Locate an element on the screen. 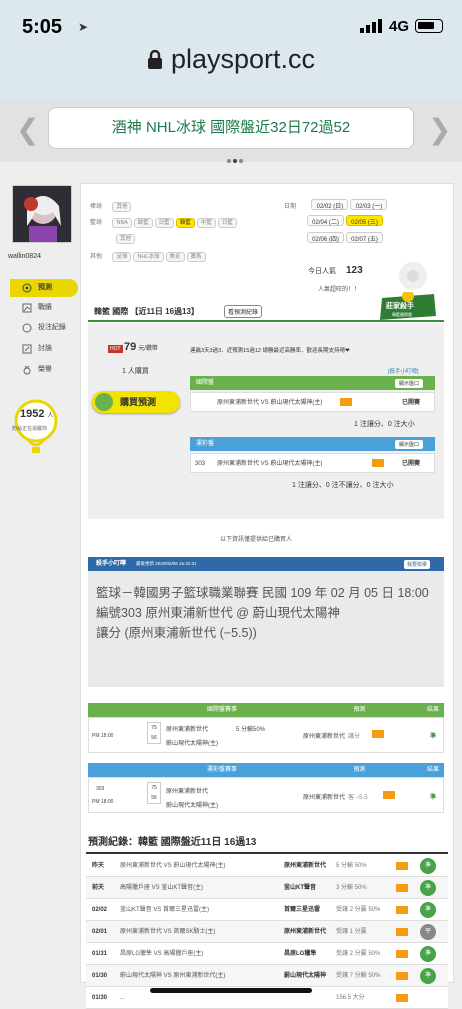 The height and width of the screenshot is (1009, 462). date-0205: 02/05 (三) is located at coordinates (364, 220).